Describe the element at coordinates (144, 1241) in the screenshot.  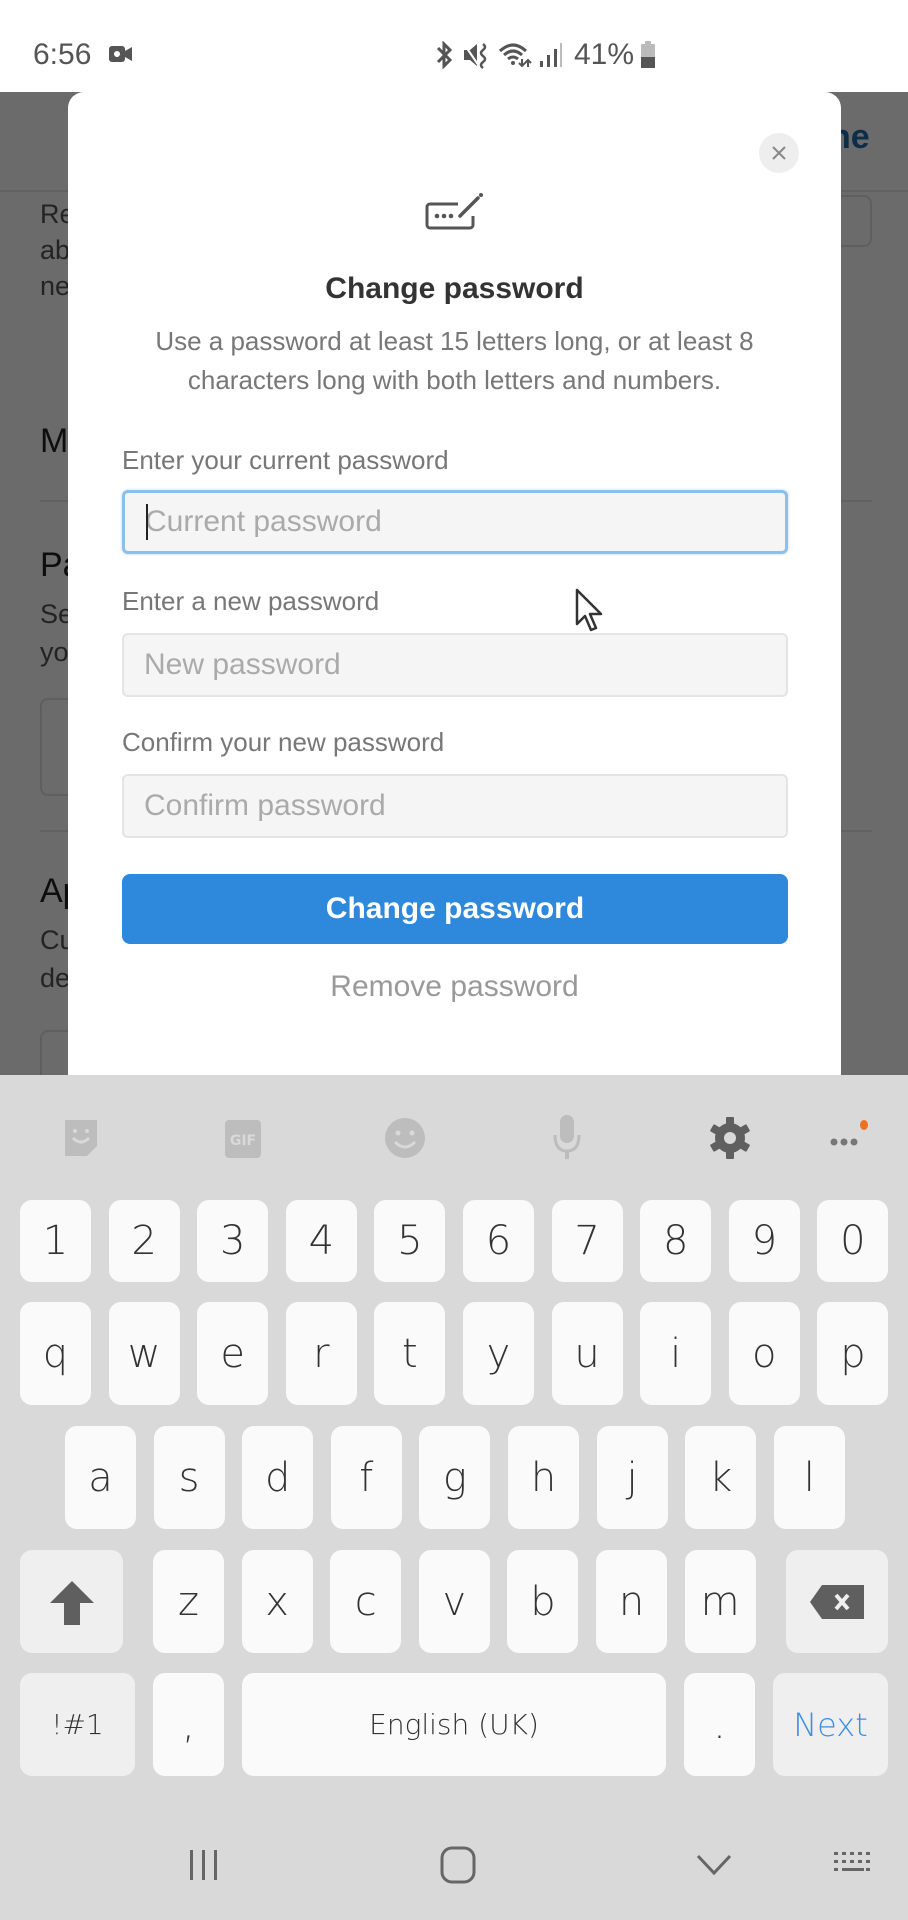
I see `key-2: 2` at that location.